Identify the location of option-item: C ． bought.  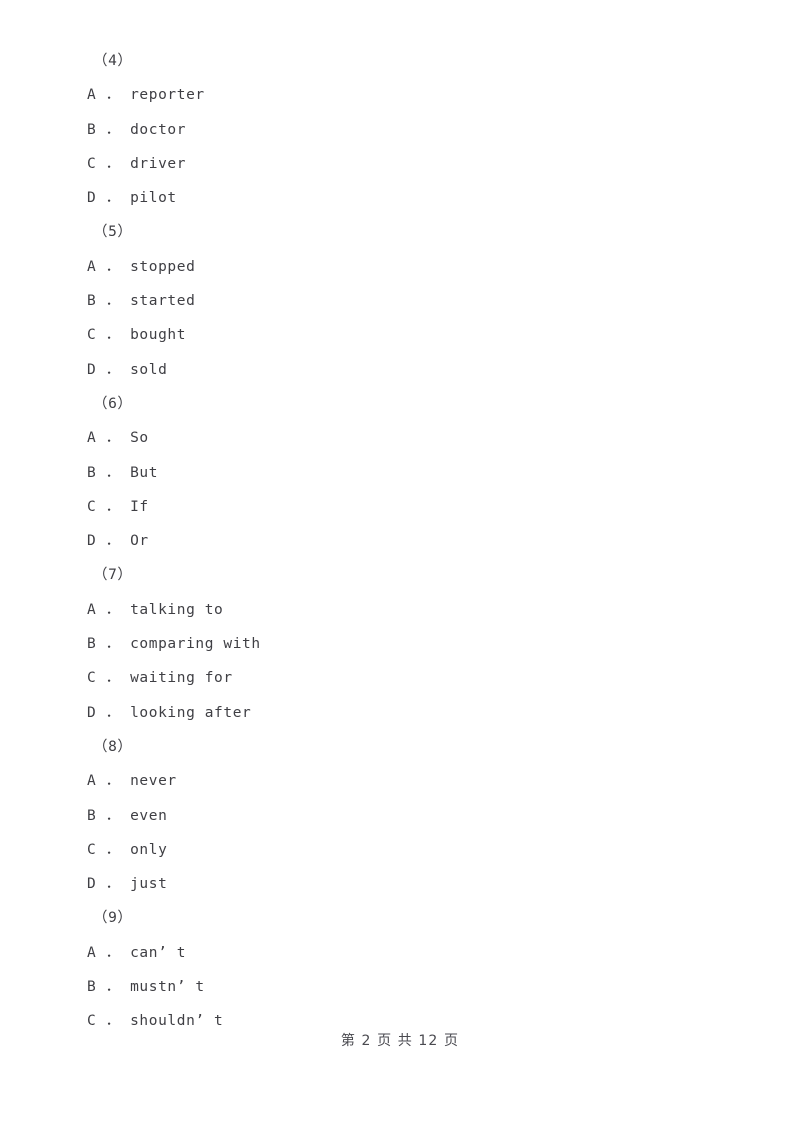
(406, 335).